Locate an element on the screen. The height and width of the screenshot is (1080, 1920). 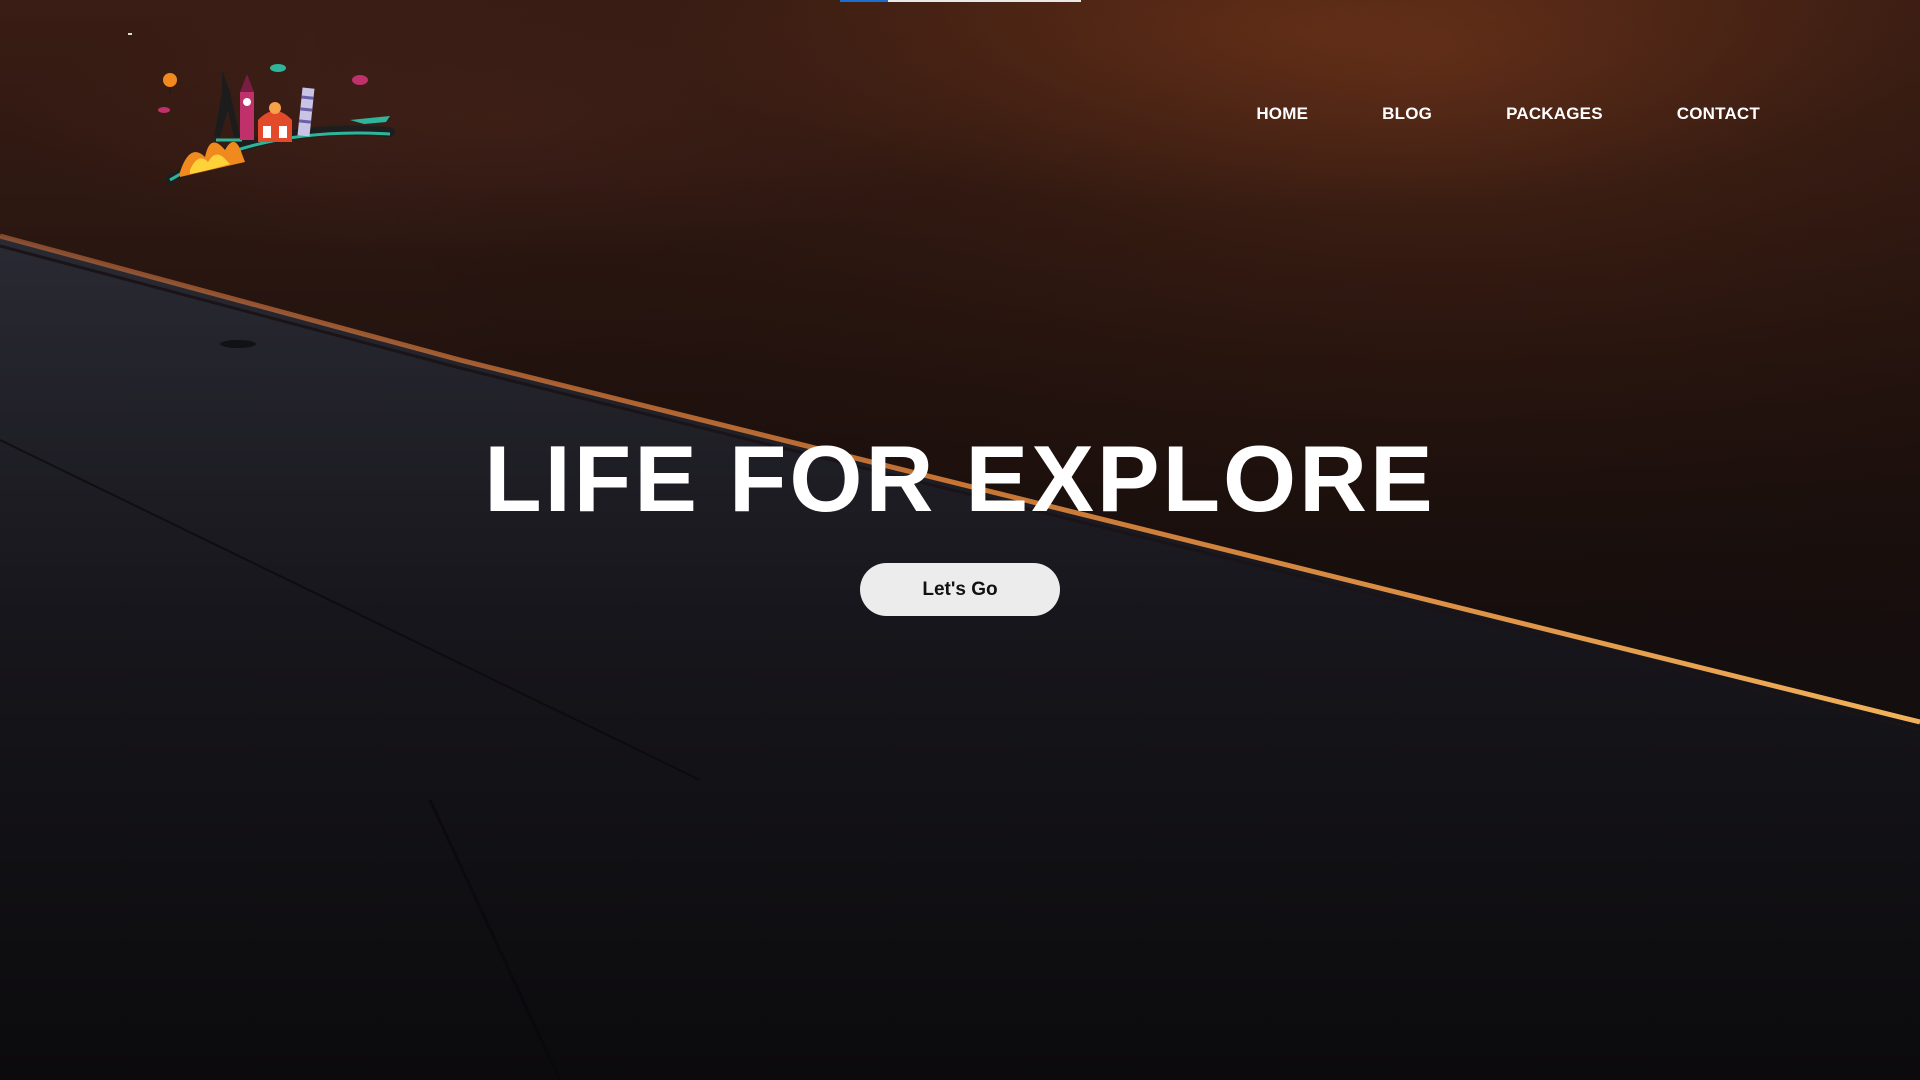
nav-home-link: HOME is located at coordinates (1282, 114).